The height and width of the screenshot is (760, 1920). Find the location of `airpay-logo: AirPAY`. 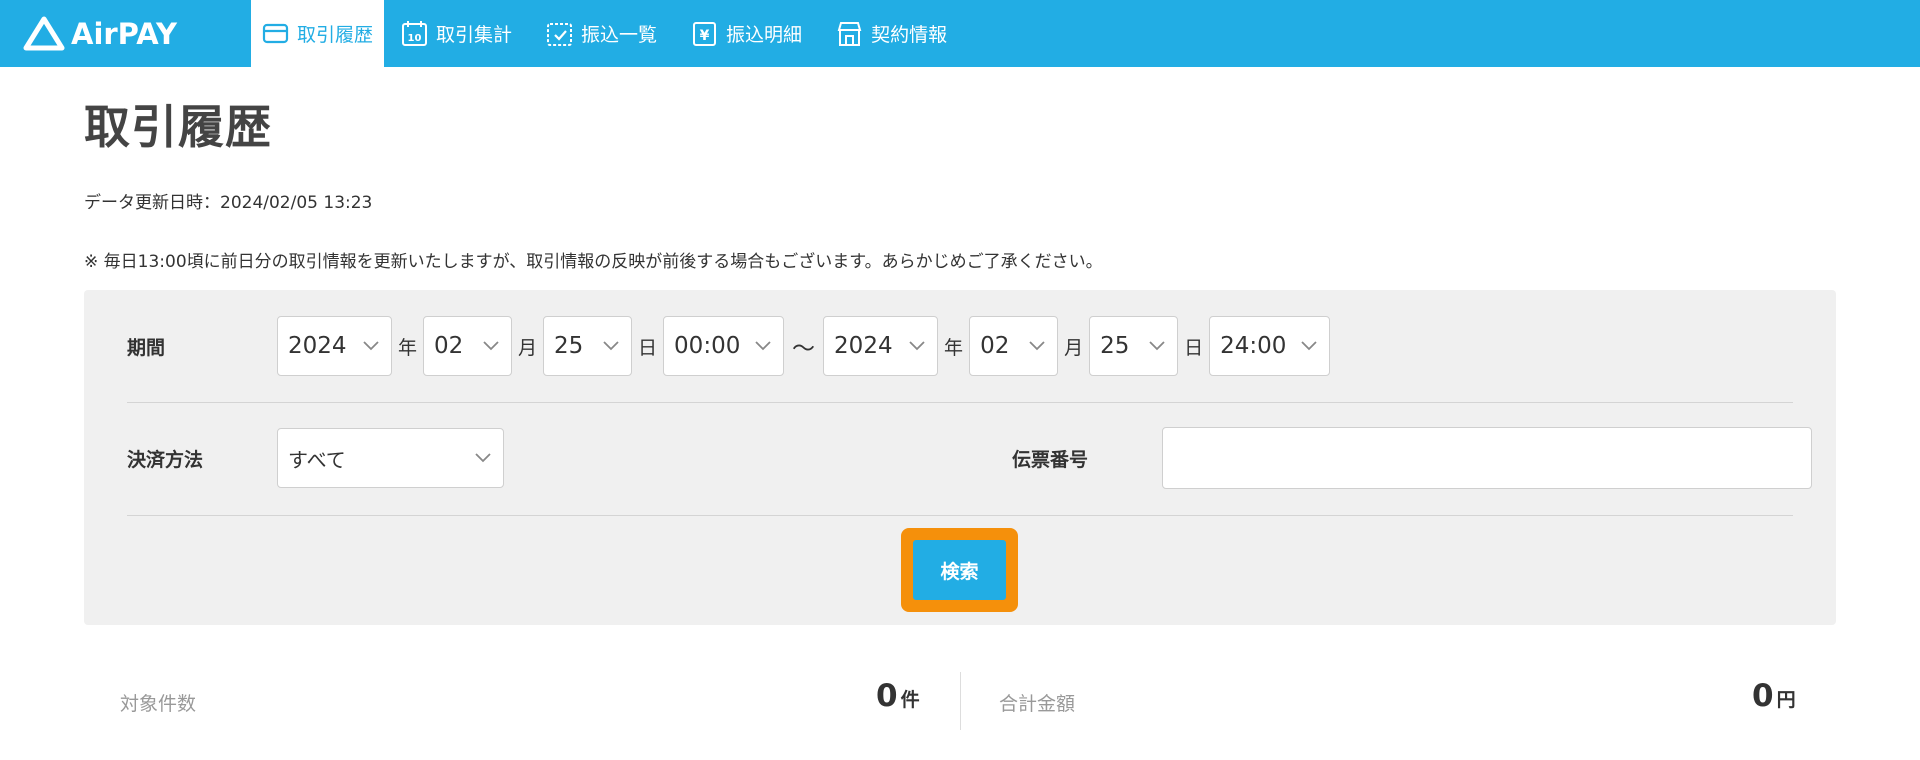

airpay-logo: AirPAY is located at coordinates (125, 33).